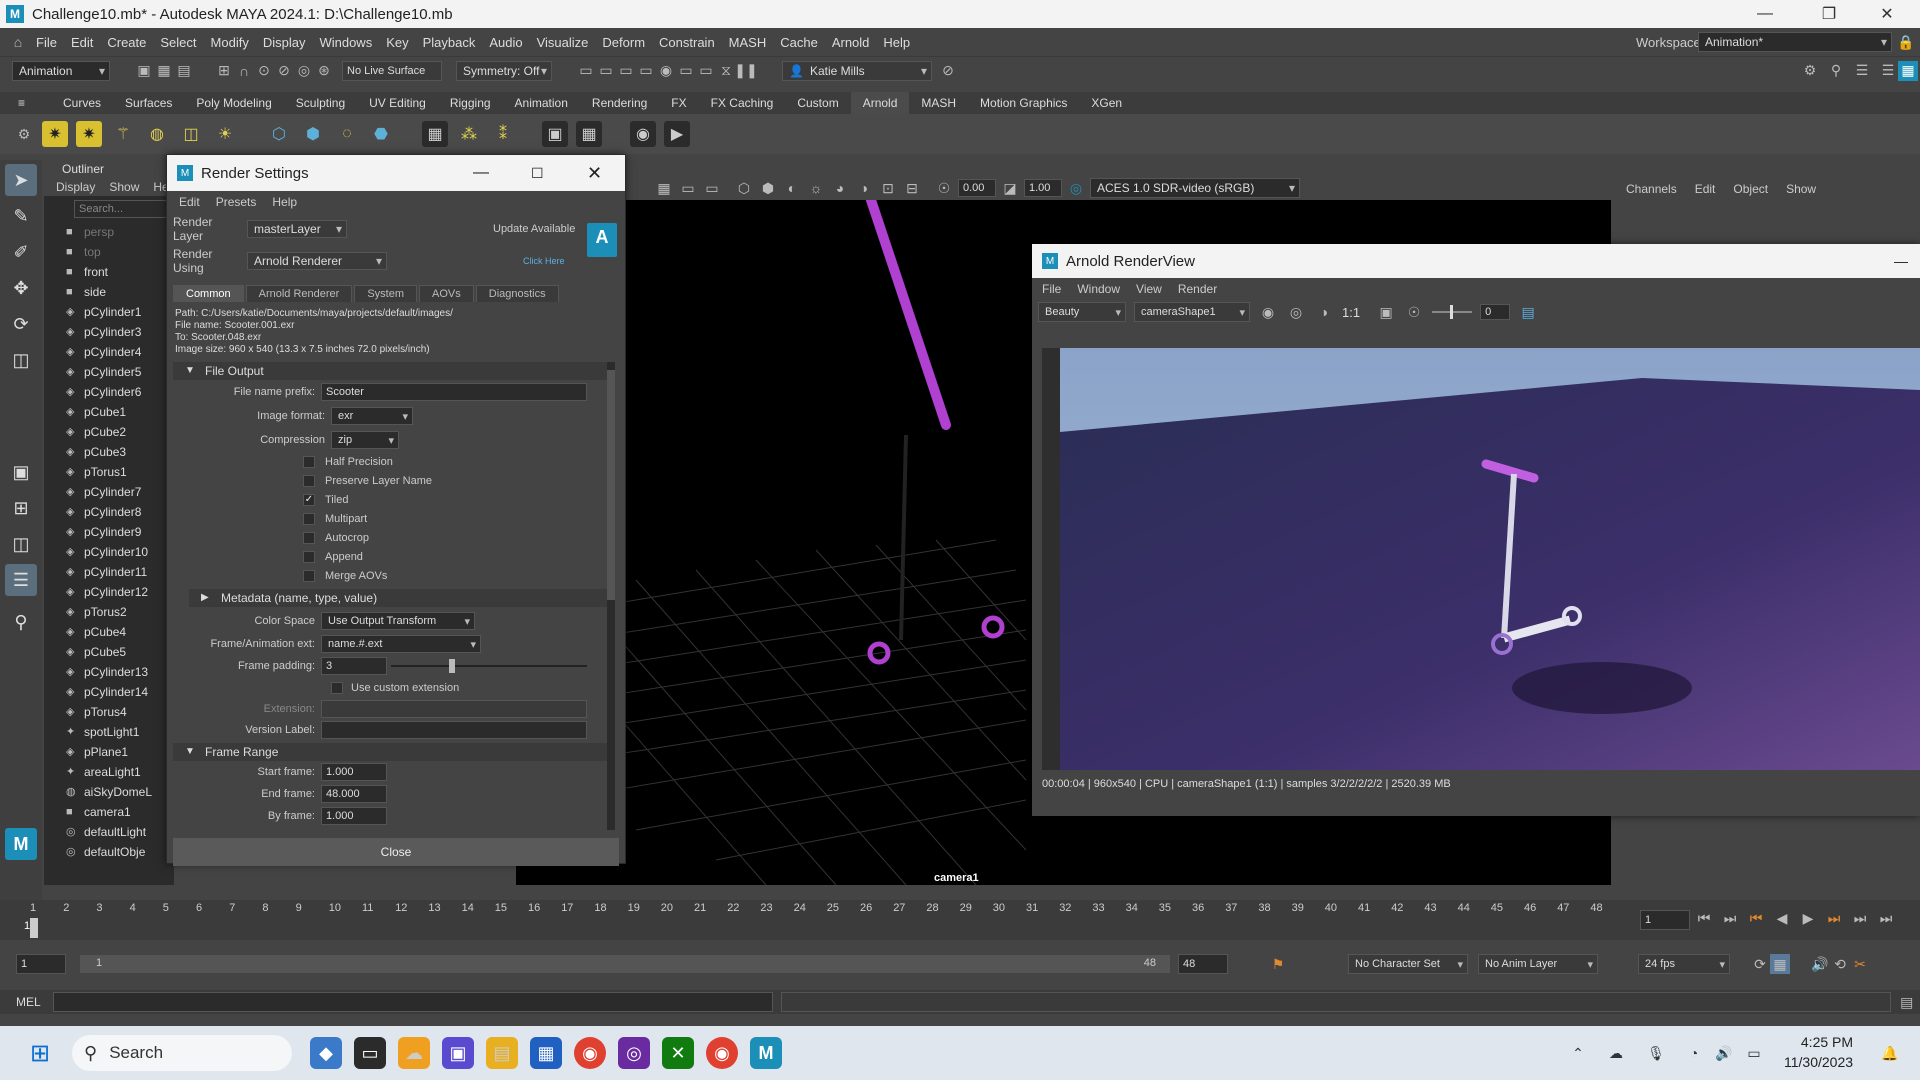 The width and height of the screenshot is (1920, 1080). What do you see at coordinates (625, 964) in the screenshot?
I see `range-slider: 1 48` at bounding box center [625, 964].